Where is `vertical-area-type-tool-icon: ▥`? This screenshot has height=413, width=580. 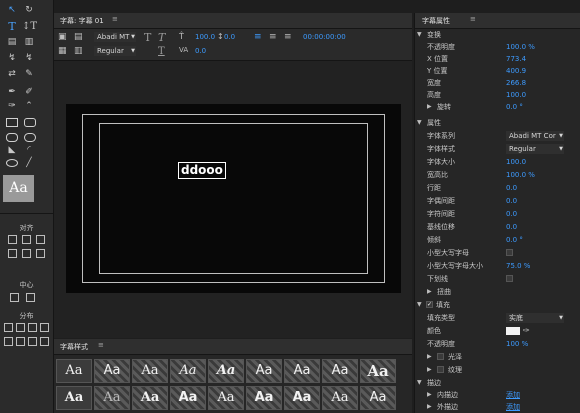 vertical-area-type-tool-icon: ▥ is located at coordinates (29, 42).